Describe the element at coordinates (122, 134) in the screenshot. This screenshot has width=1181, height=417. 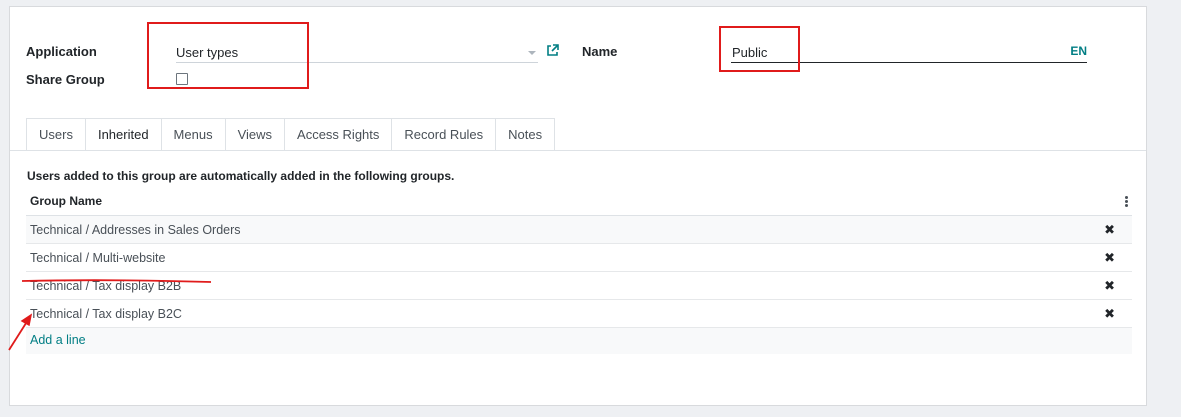
I see `tab-inherited: Inherited` at that location.